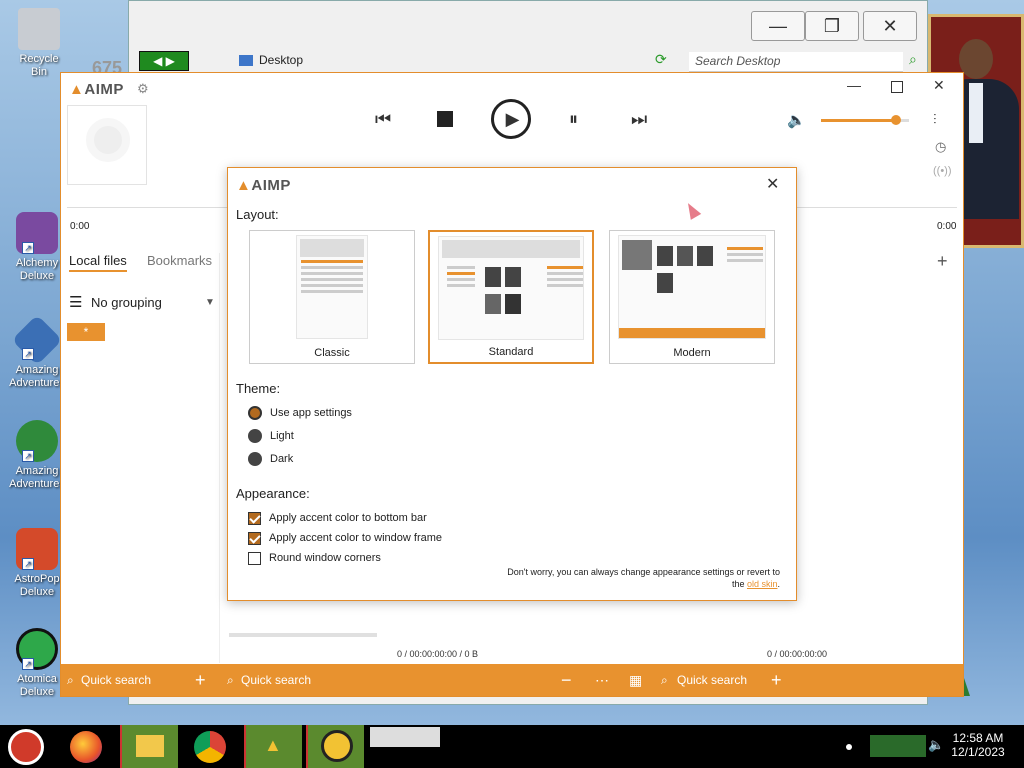 Image resolution: width=1024 pixels, height=768 pixels. Describe the element at coordinates (511, 119) in the screenshot. I see `play-icon: ▶` at that location.